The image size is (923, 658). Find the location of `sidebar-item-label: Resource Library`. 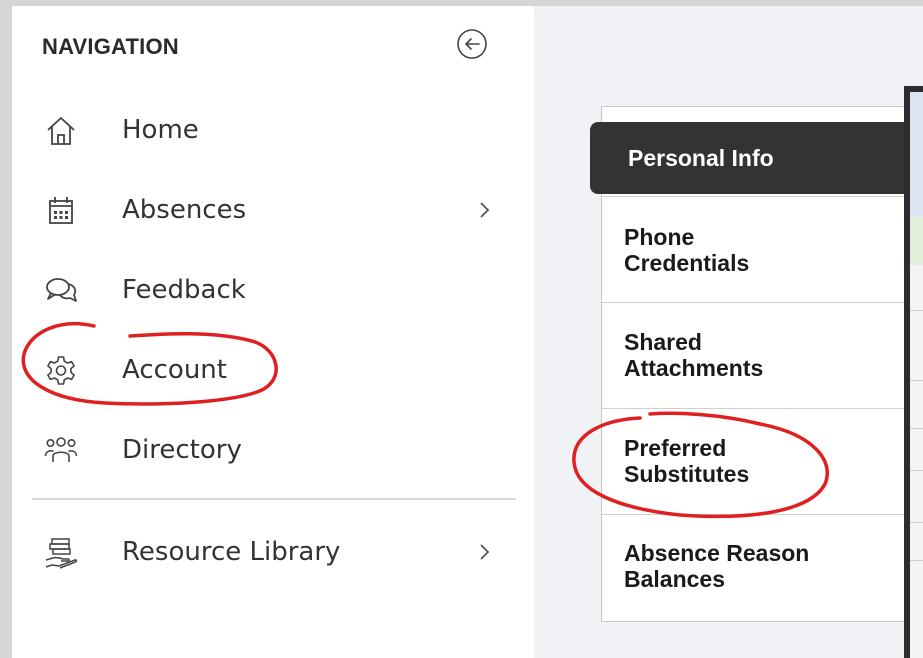

sidebar-item-label: Resource Library is located at coordinates (231, 552).